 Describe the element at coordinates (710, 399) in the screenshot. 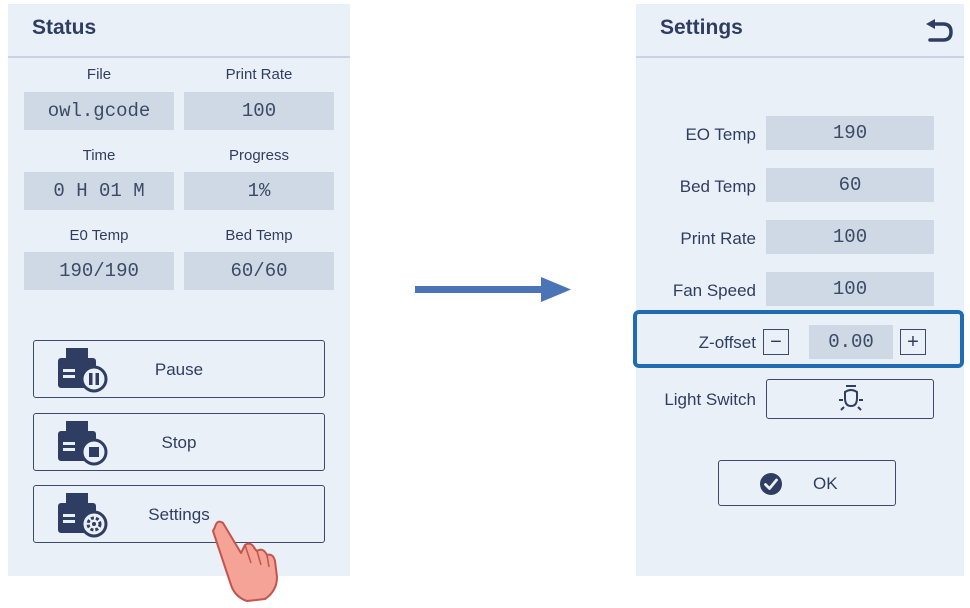

I see `light-switch-label: Light Switch` at that location.